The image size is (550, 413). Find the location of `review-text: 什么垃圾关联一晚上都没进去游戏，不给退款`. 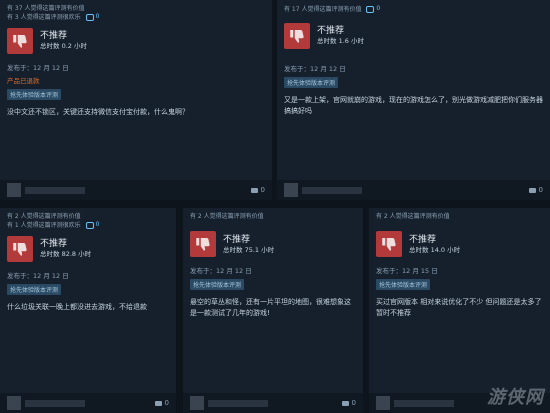

review-text: 什么垃圾关联一晚上都没进去游戏，不给退款 is located at coordinates (77, 306).